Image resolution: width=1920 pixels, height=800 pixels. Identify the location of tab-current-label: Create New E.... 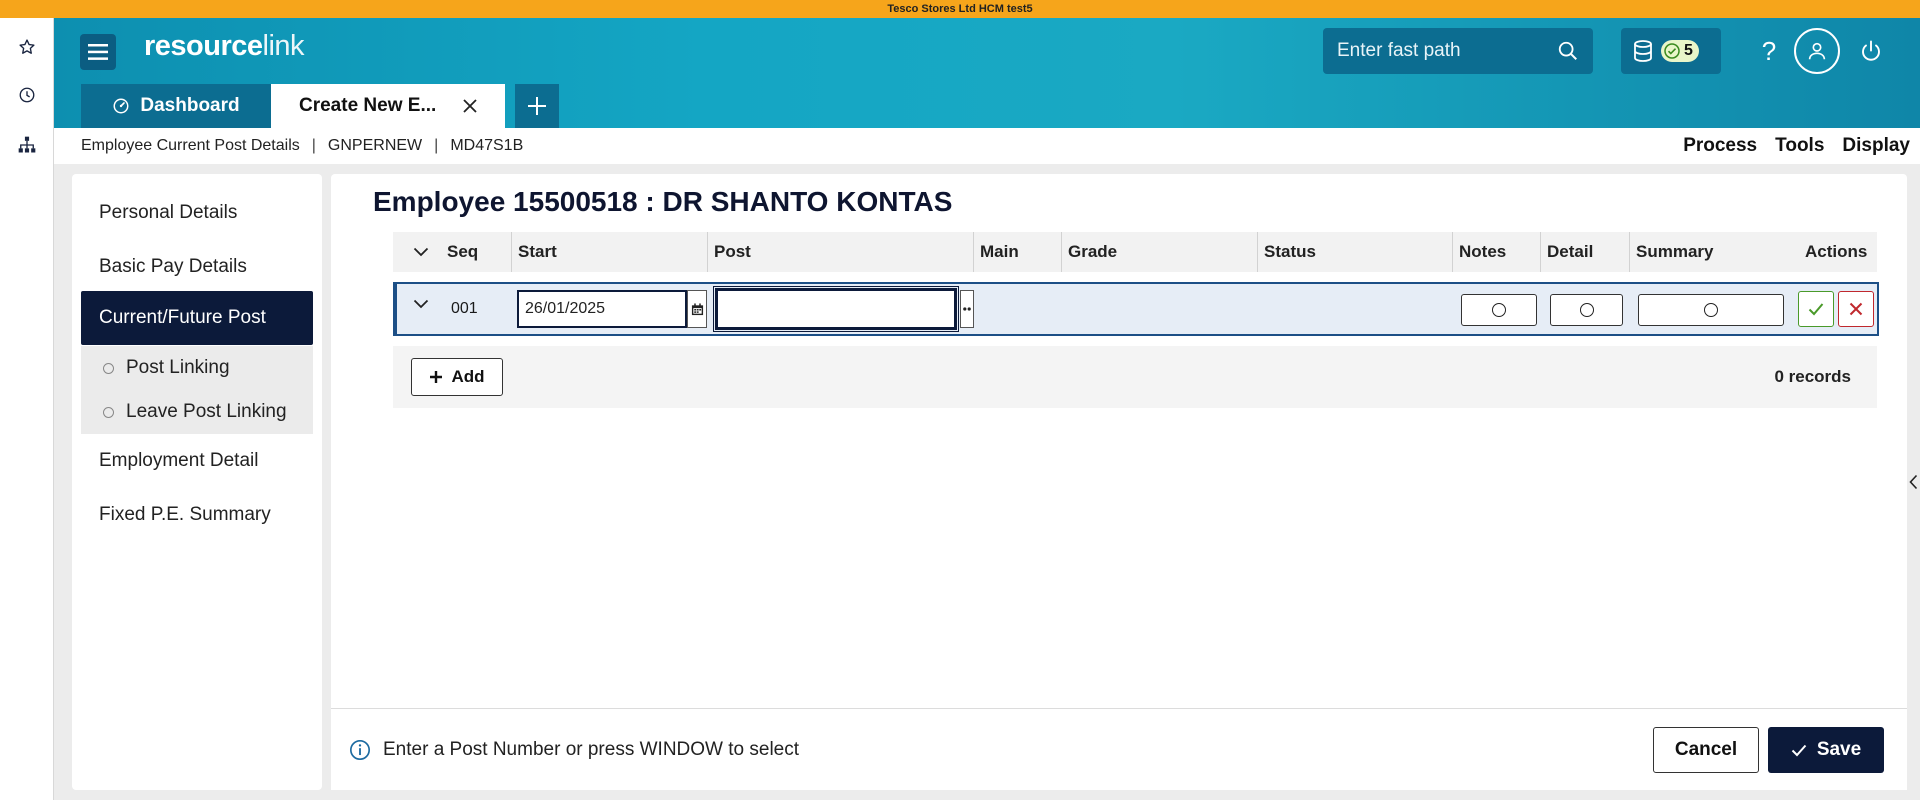
(368, 105).